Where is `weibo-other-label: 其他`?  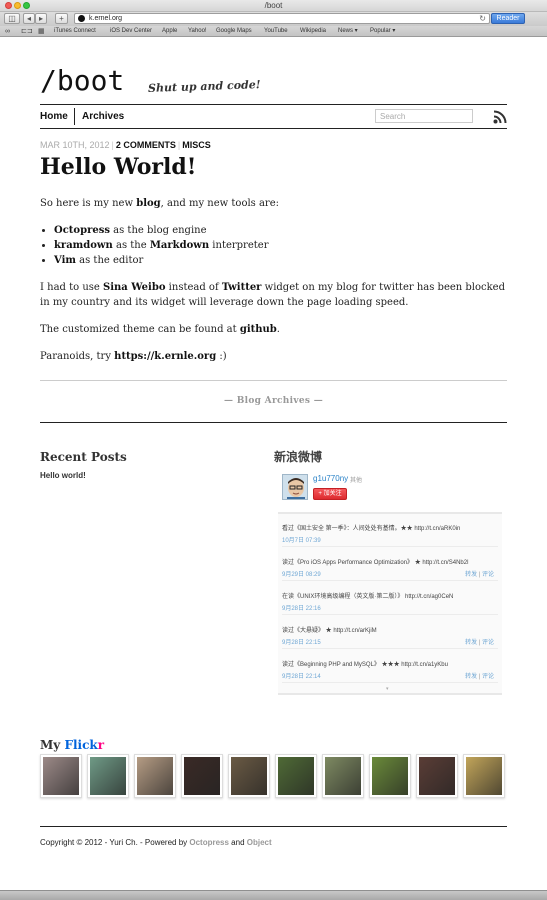
weibo-other-label: 其他 is located at coordinates (356, 481).